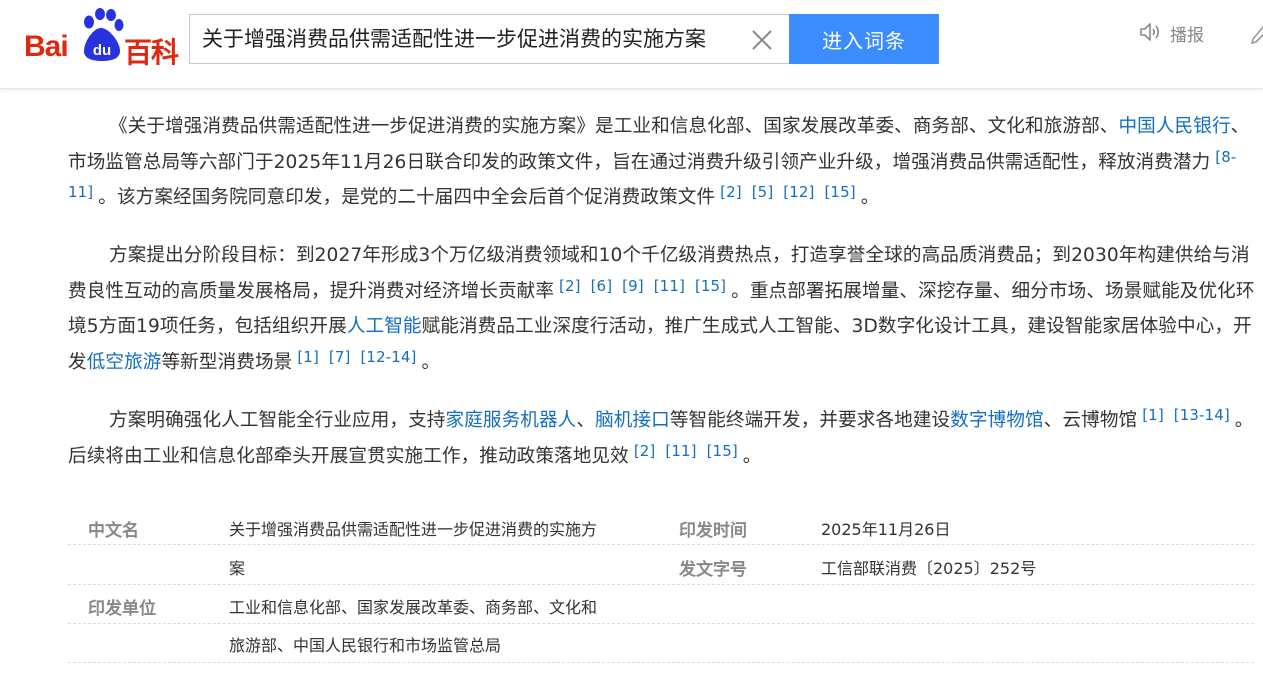  What do you see at coordinates (1090, 420) in the screenshot?
I see `text-span: 、云博物馆` at bounding box center [1090, 420].